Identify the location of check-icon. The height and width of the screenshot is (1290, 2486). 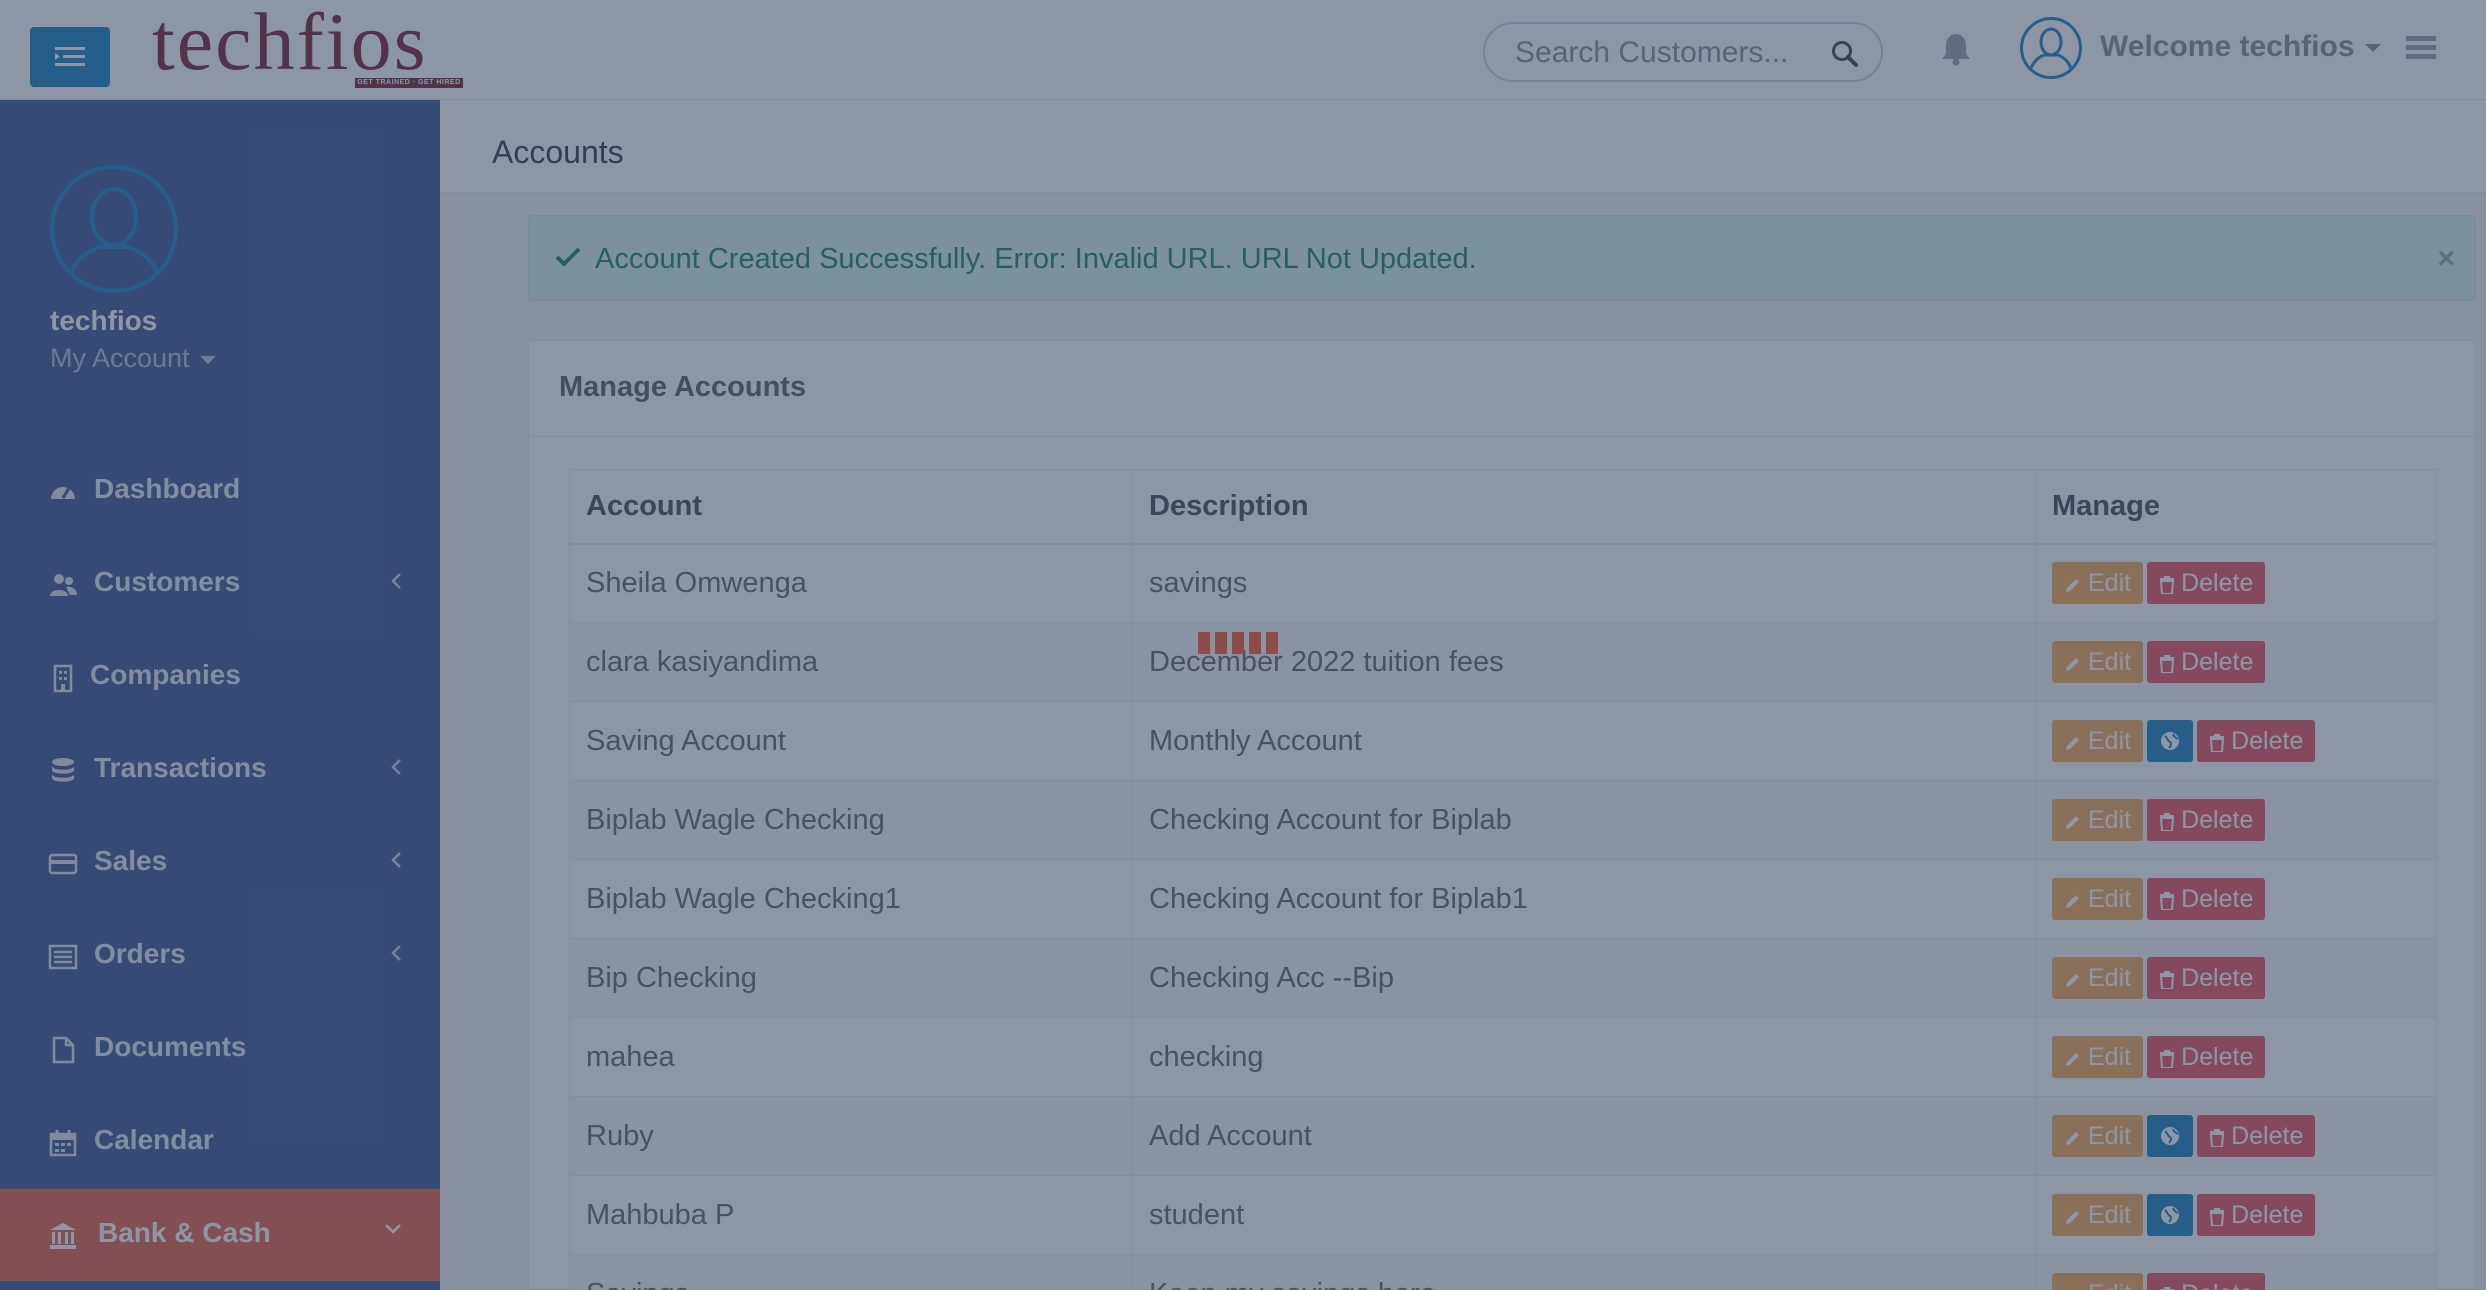
(568, 257).